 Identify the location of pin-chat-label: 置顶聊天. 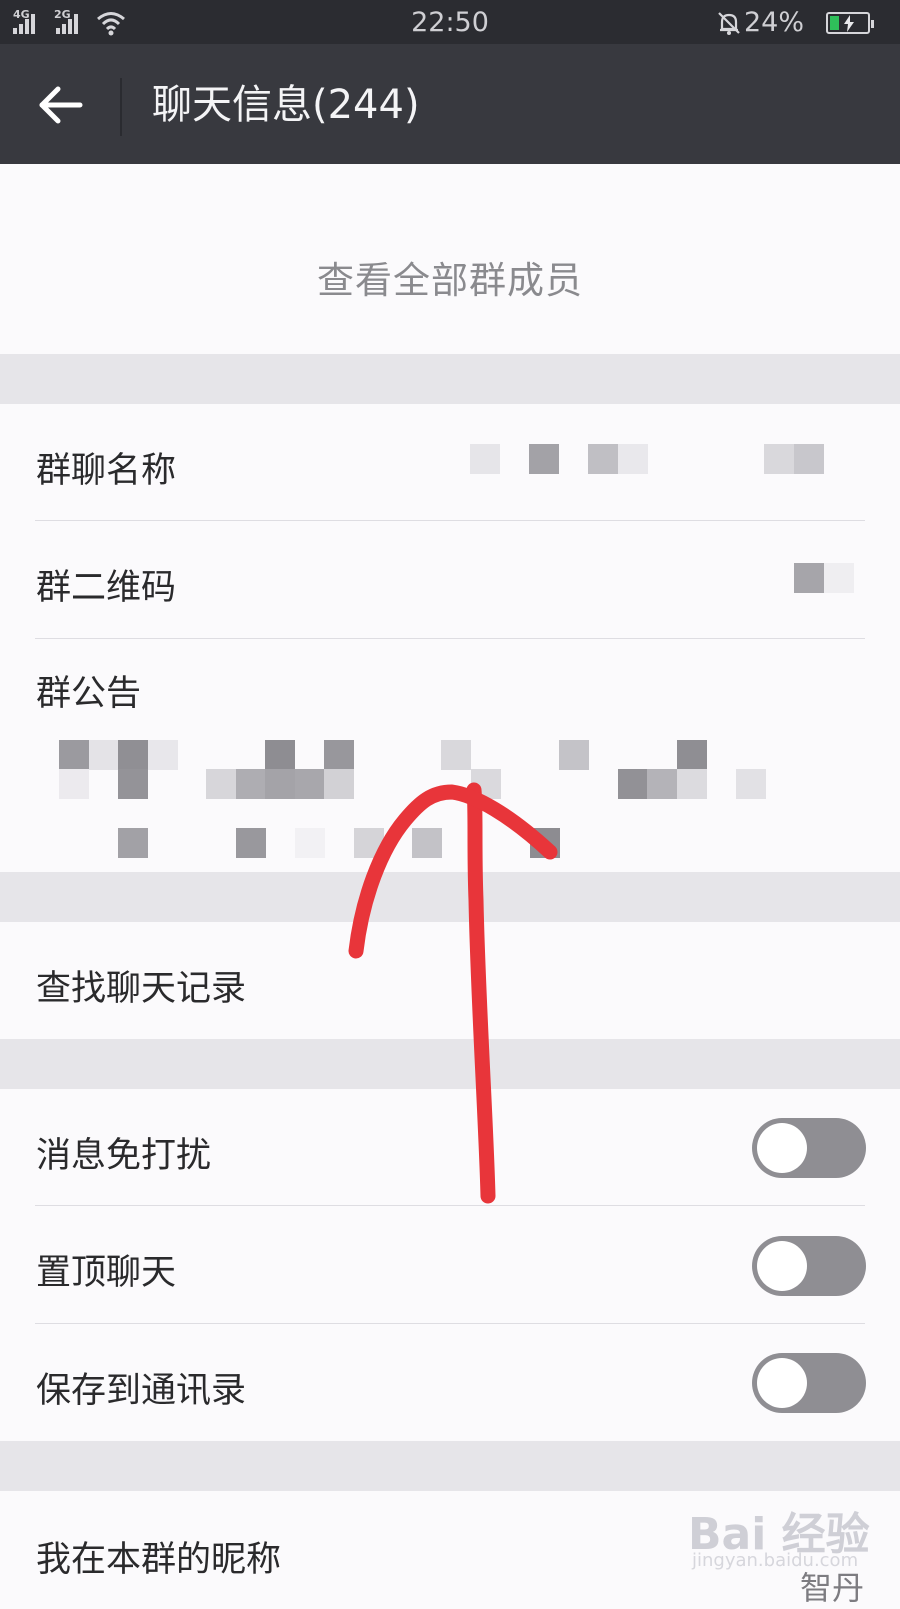
(106, 1273).